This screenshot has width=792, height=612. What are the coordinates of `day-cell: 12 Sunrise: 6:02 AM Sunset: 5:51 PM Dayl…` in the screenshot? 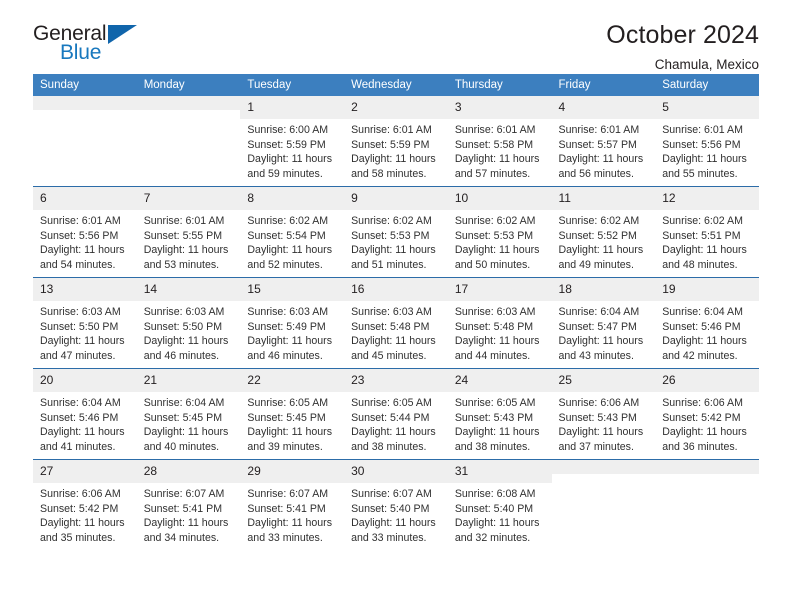 It's located at (707, 232).